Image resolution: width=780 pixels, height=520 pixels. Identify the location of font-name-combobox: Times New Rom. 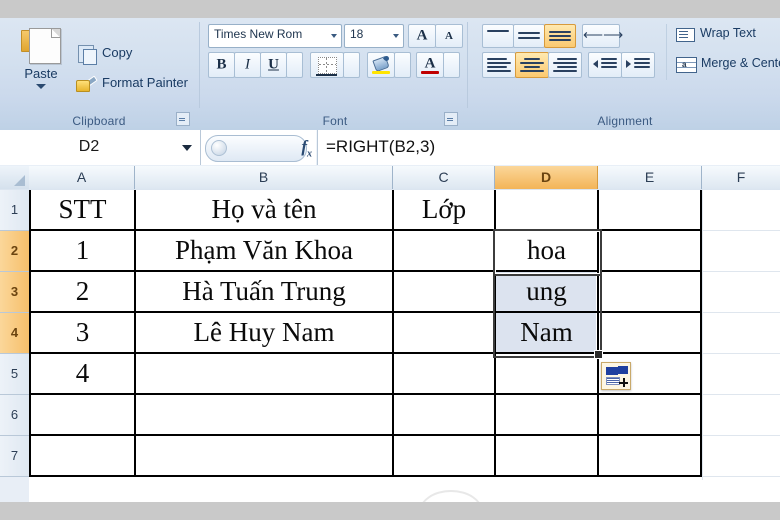
(275, 36).